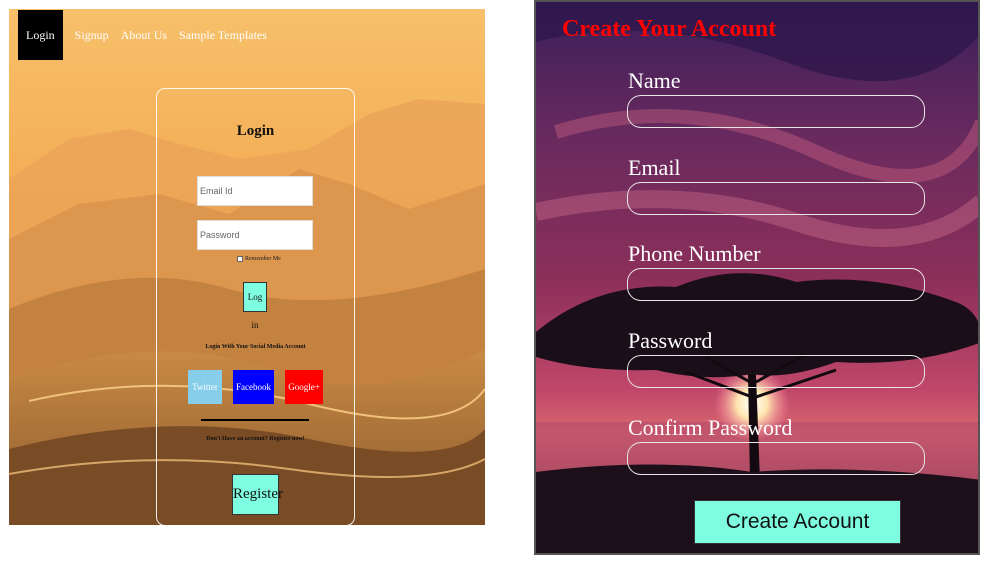 The height and width of the screenshot is (563, 982). What do you see at coordinates (40, 35) in the screenshot?
I see `nav-login: Login` at bounding box center [40, 35].